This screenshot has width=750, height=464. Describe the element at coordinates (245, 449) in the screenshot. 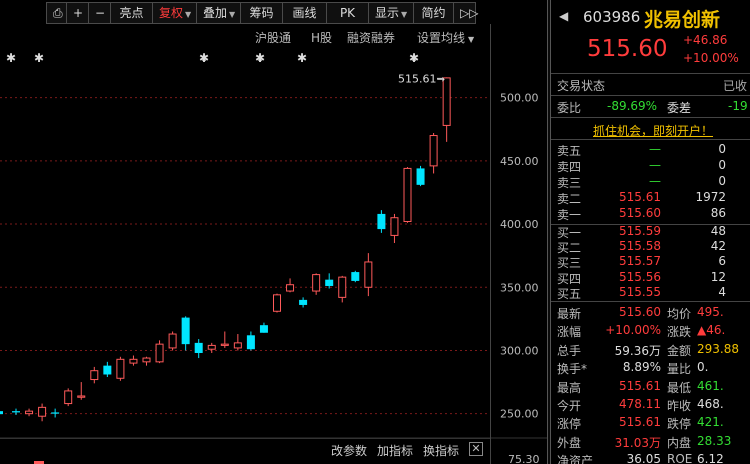

I see `indicator-bar: 改参数 加指标 换指标 ✕` at that location.